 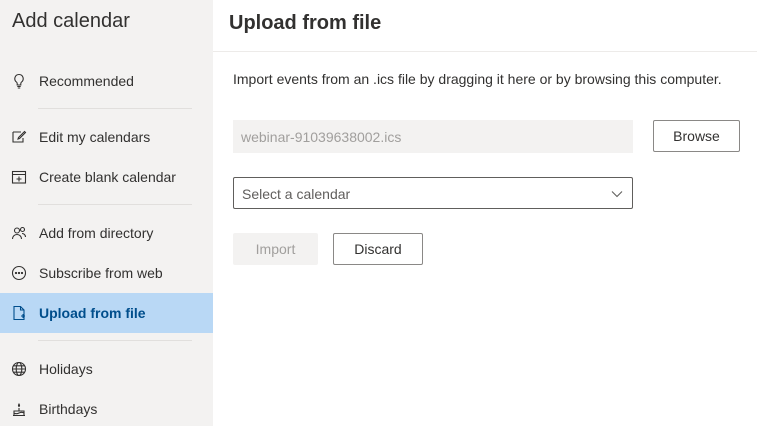 I want to click on calendar-select: Select a calendar, so click(x=433, y=193).